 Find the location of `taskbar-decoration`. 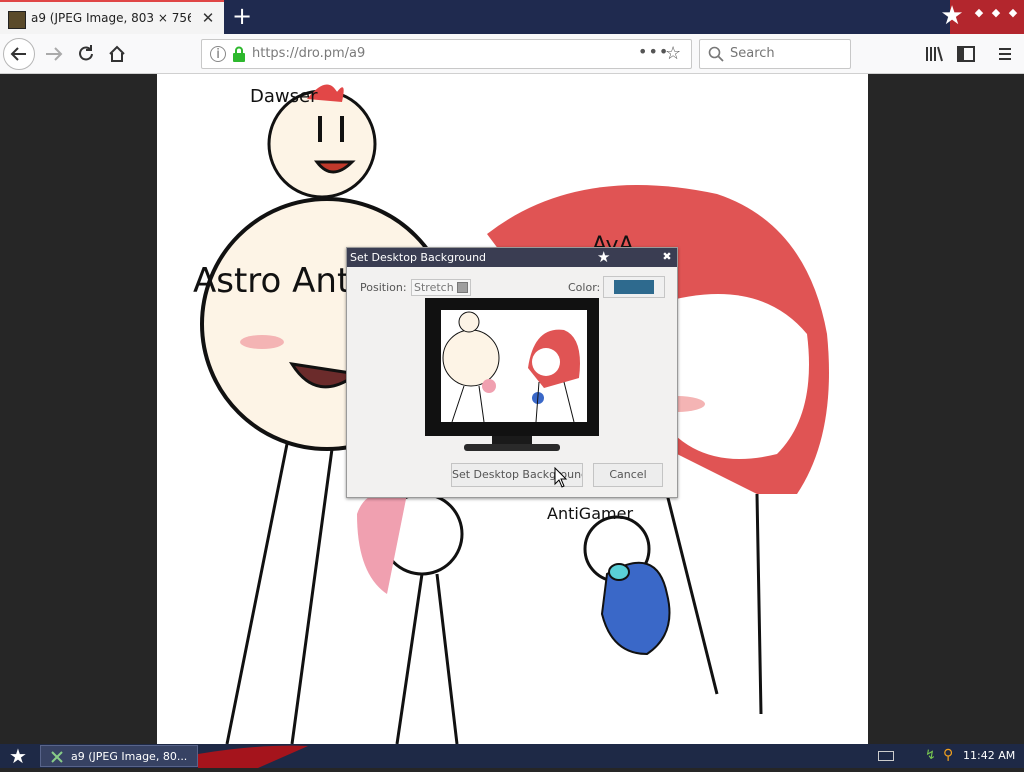

taskbar-decoration is located at coordinates (258, 756).